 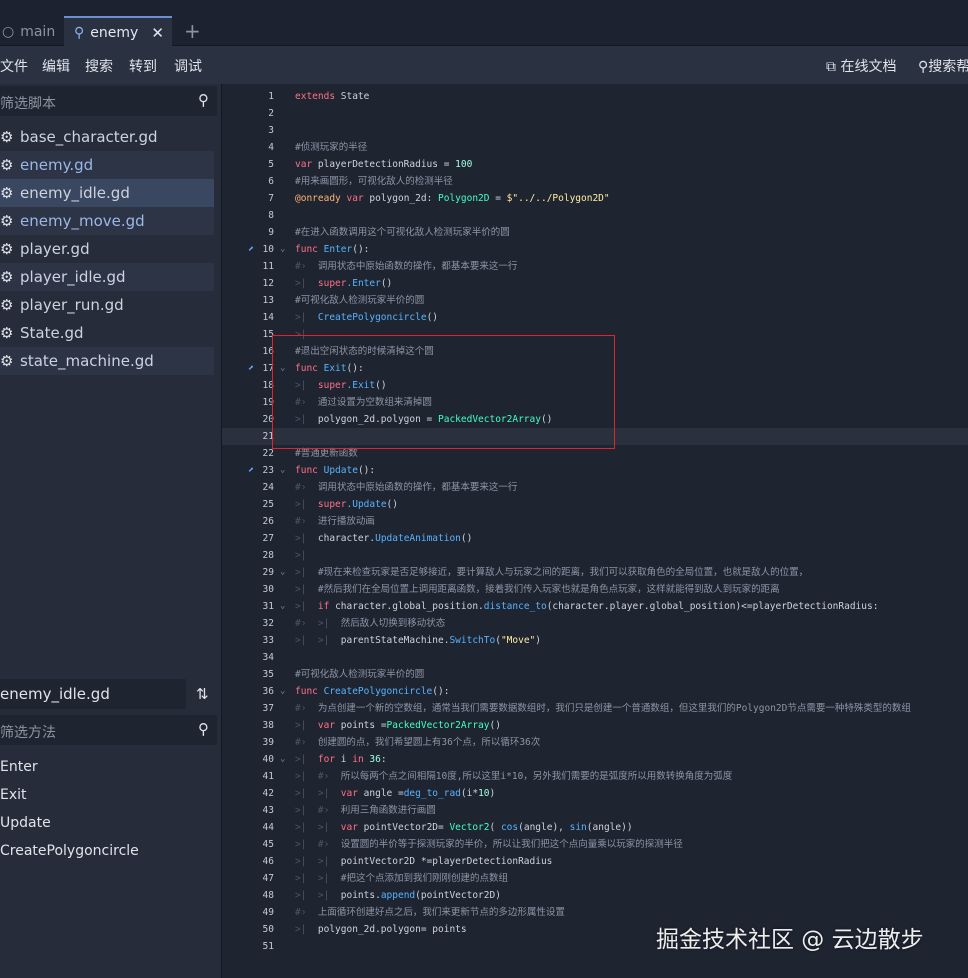 What do you see at coordinates (28, 733) in the screenshot?
I see `method-filter-placeholder: 筛选方法` at bounding box center [28, 733].